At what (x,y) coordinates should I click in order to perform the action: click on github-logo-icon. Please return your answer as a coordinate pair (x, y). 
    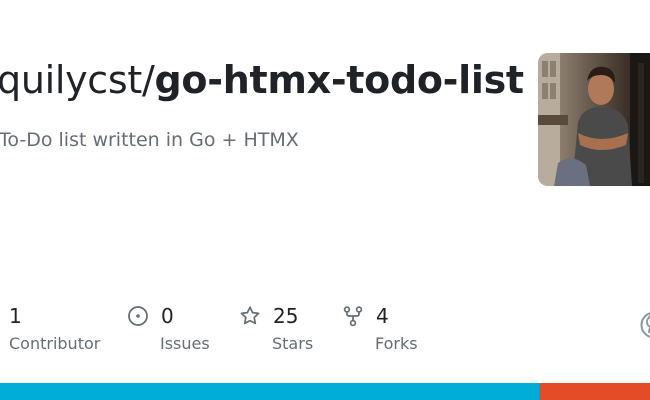
    Looking at the image, I should click on (645, 325).